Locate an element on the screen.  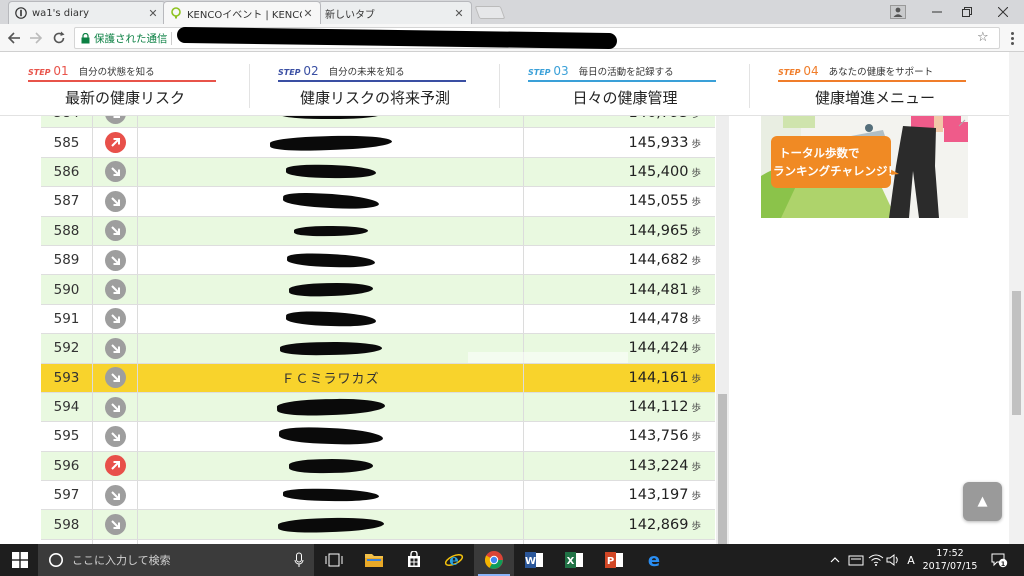
team-name: ＦＣミラワカズ is located at coordinates (330, 380).